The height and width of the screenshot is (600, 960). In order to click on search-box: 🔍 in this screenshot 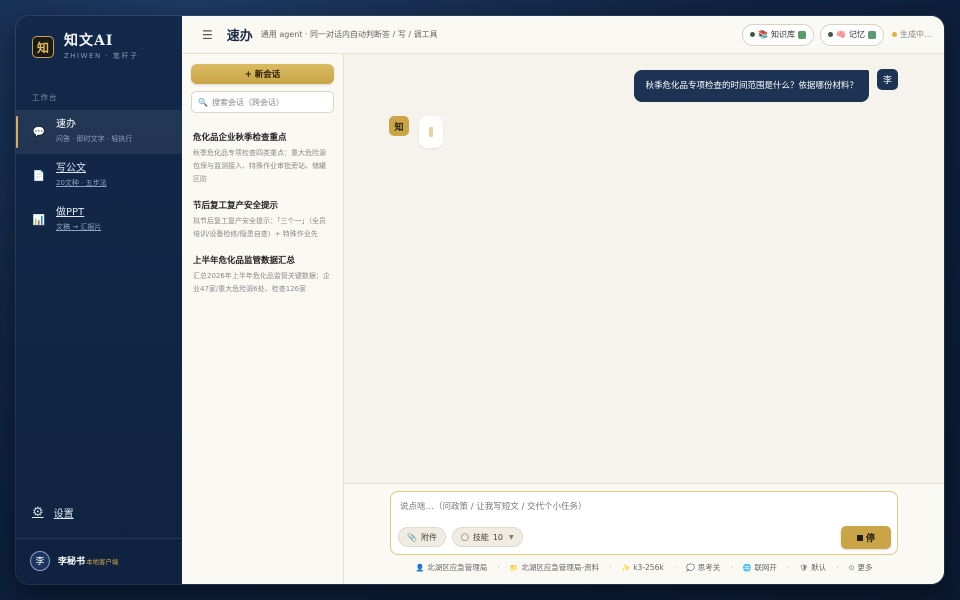, I will do `click(262, 102)`.